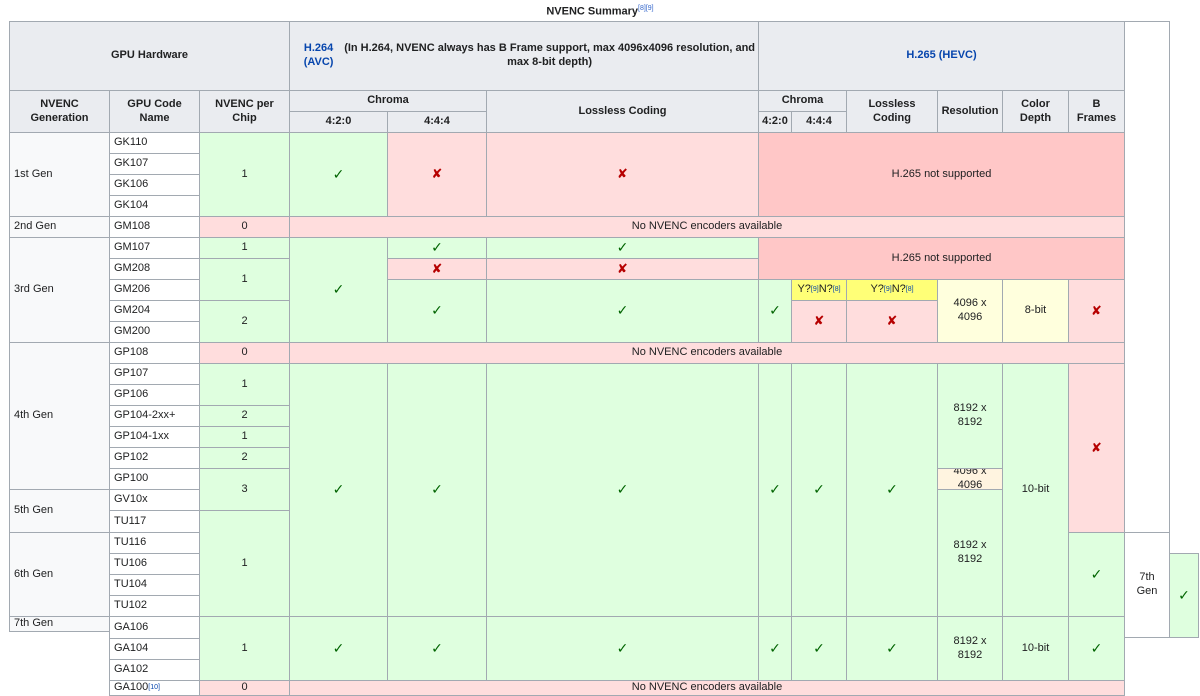 Image resolution: width=1200 pixels, height=696 pixels. What do you see at coordinates (59, 511) in the screenshot?
I see `generation-cell: 5th Gen` at bounding box center [59, 511].